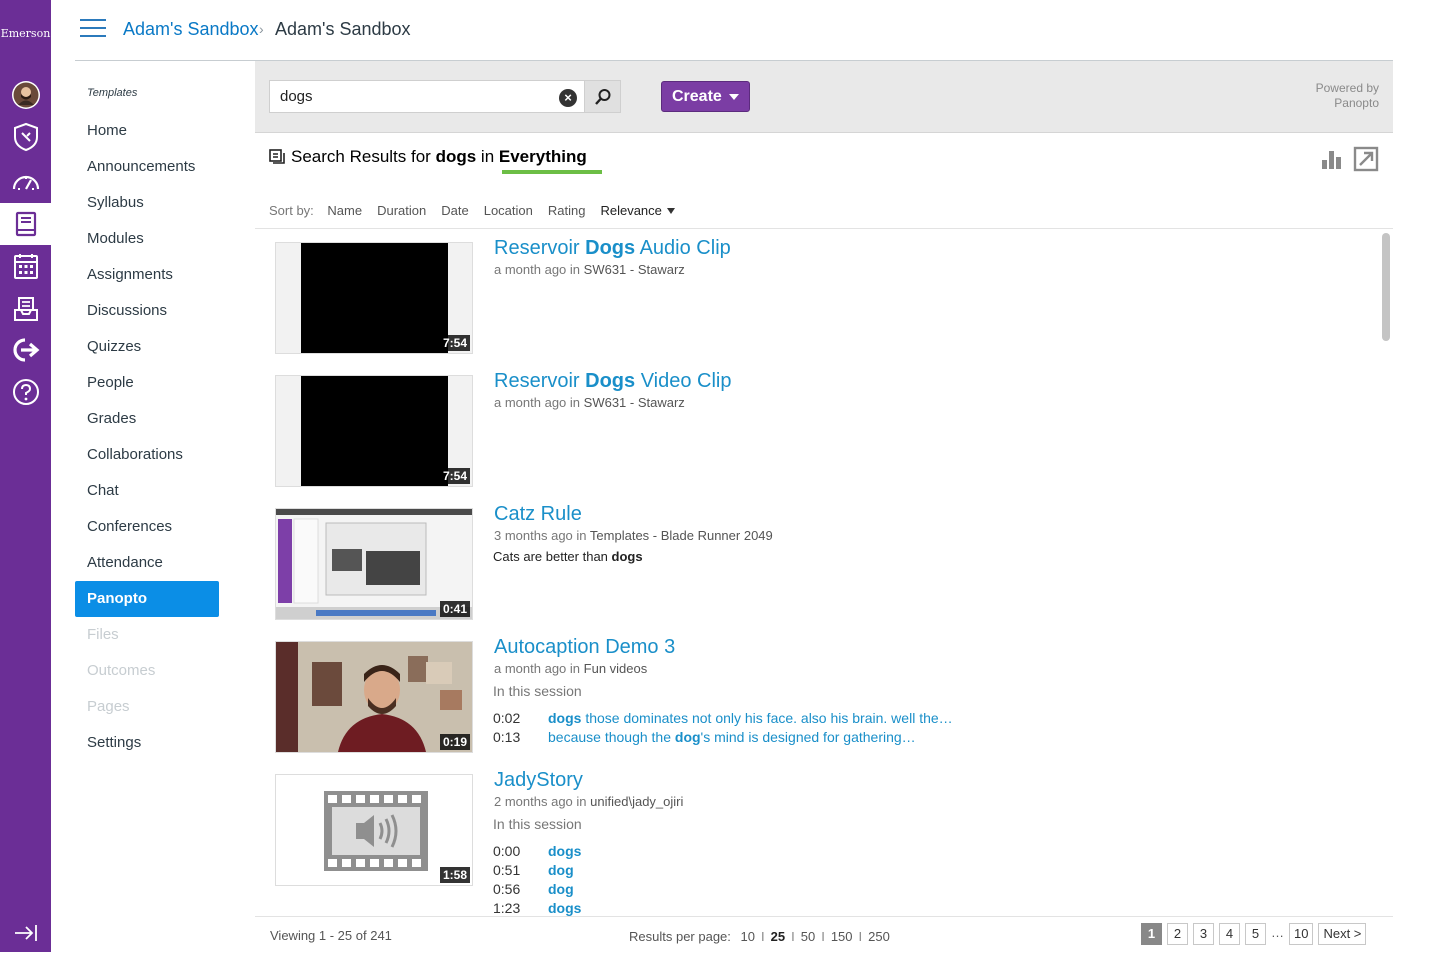  I want to click on course-nav-conferences: Conferences, so click(147, 527).